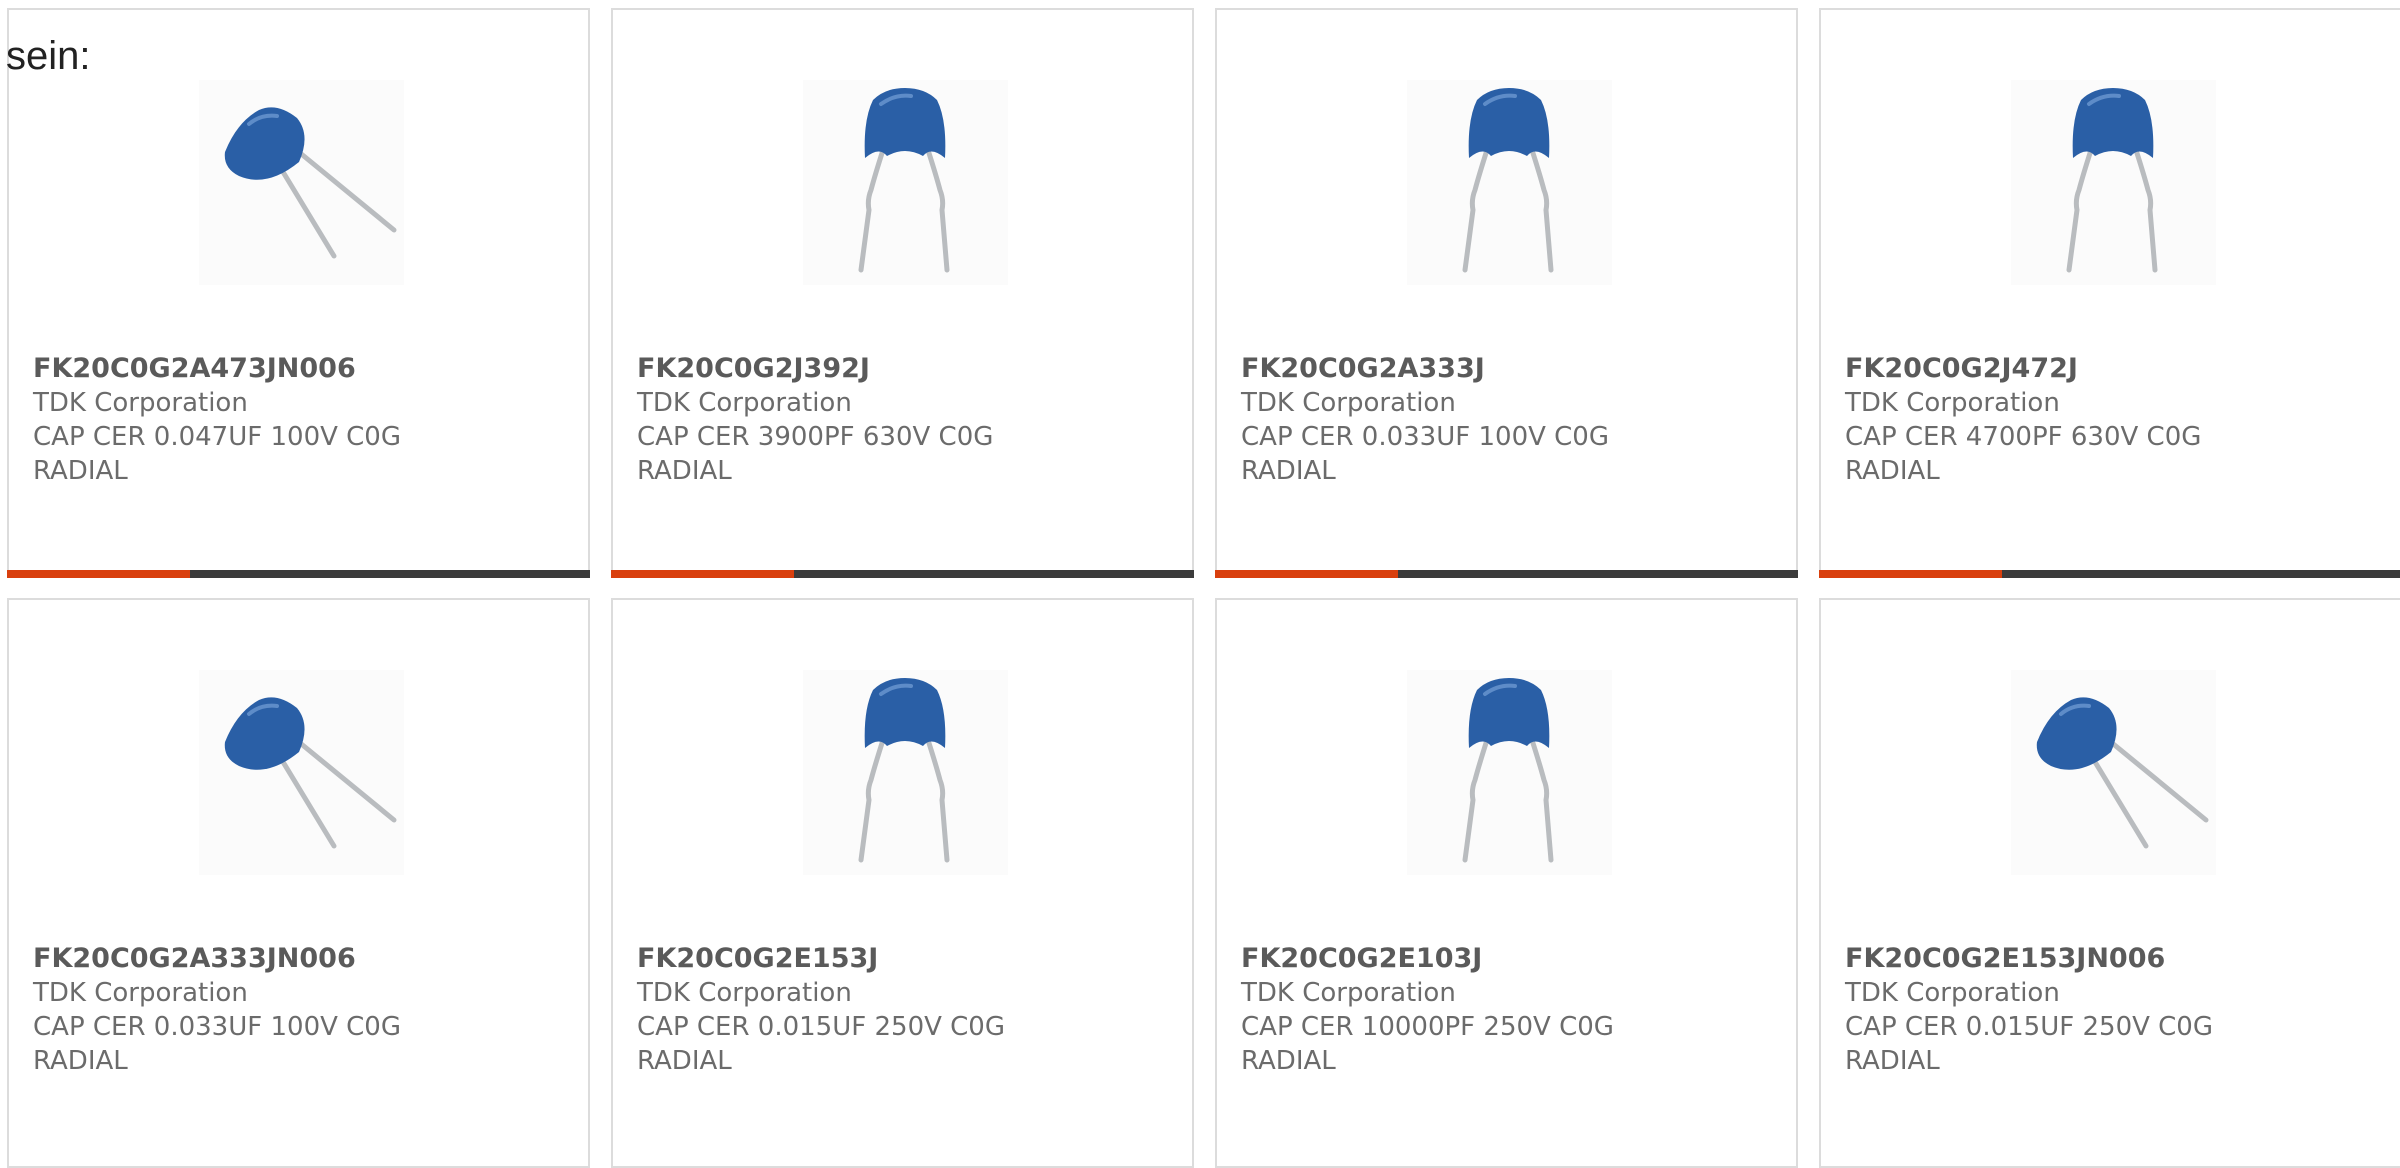 The height and width of the screenshot is (1168, 2400). Describe the element at coordinates (2110, 959) in the screenshot. I see `part-number: FK20C0G2E153JN006` at that location.